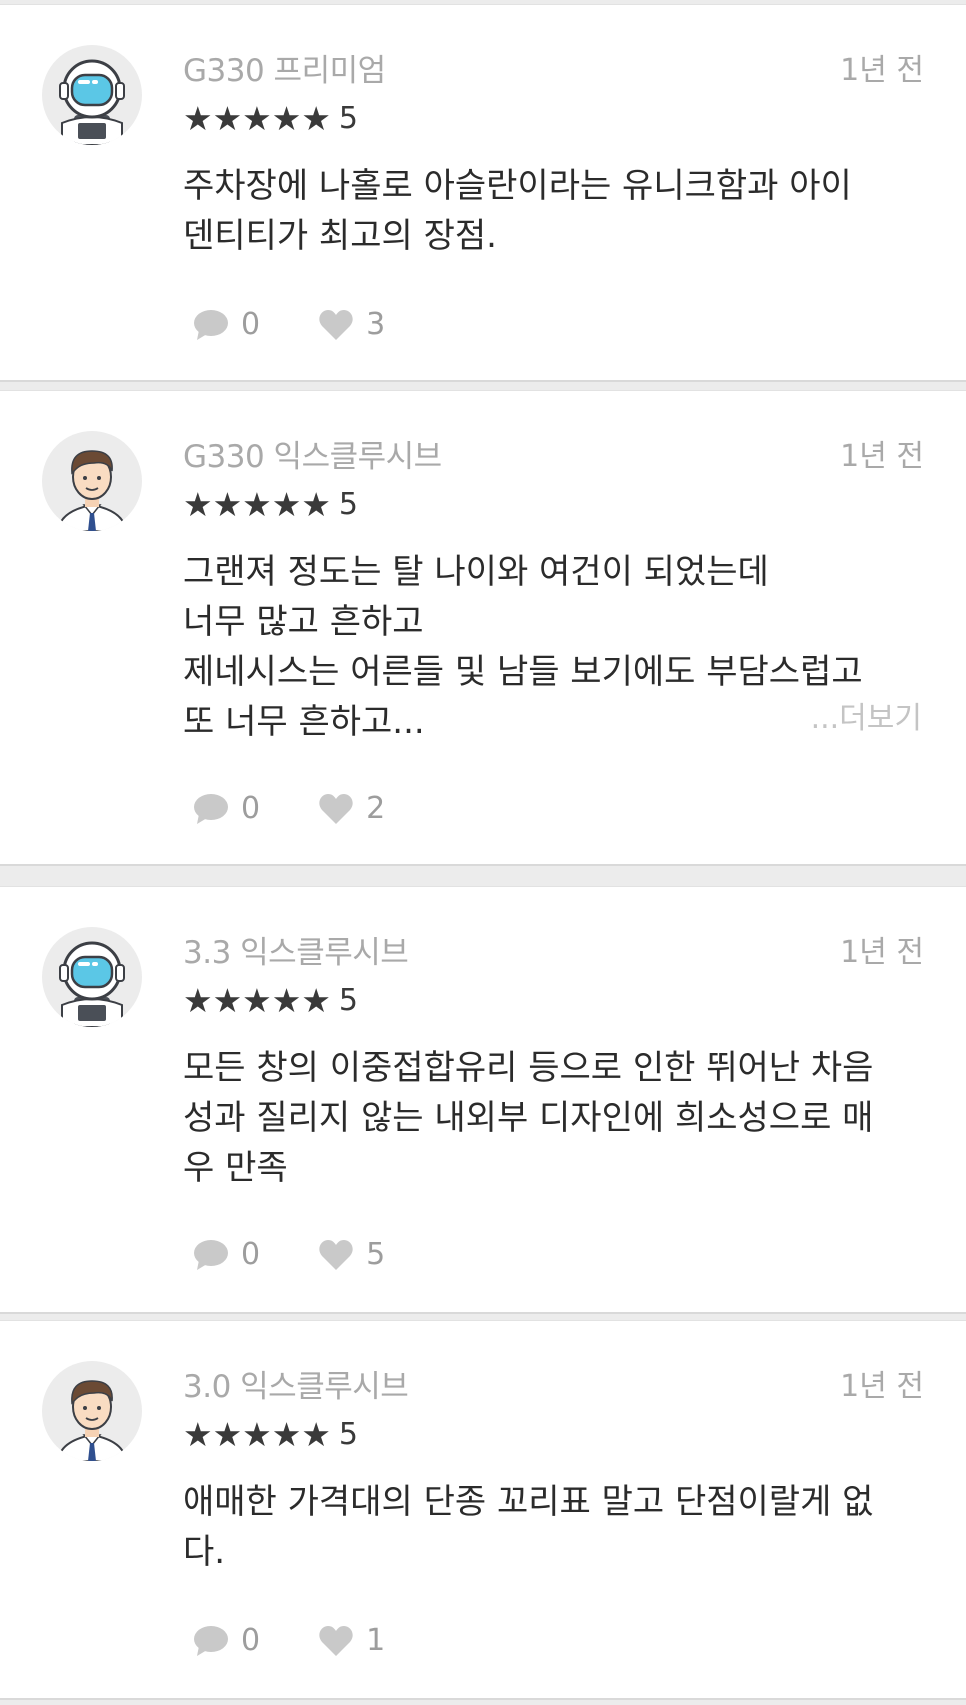 The width and height of the screenshot is (966, 1705). What do you see at coordinates (296, 1387) in the screenshot?
I see `review-trim: 3.0 익스클루시브` at bounding box center [296, 1387].